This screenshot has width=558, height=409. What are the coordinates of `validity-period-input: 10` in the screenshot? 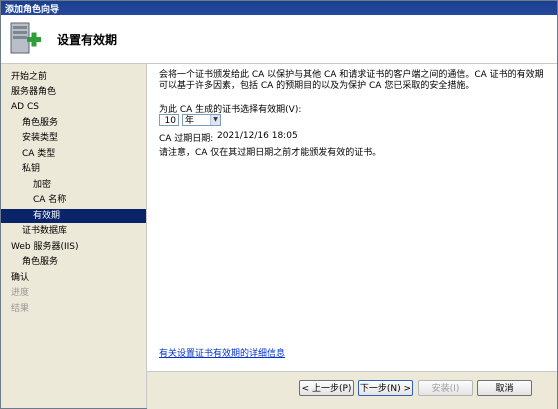 It's located at (169, 120).